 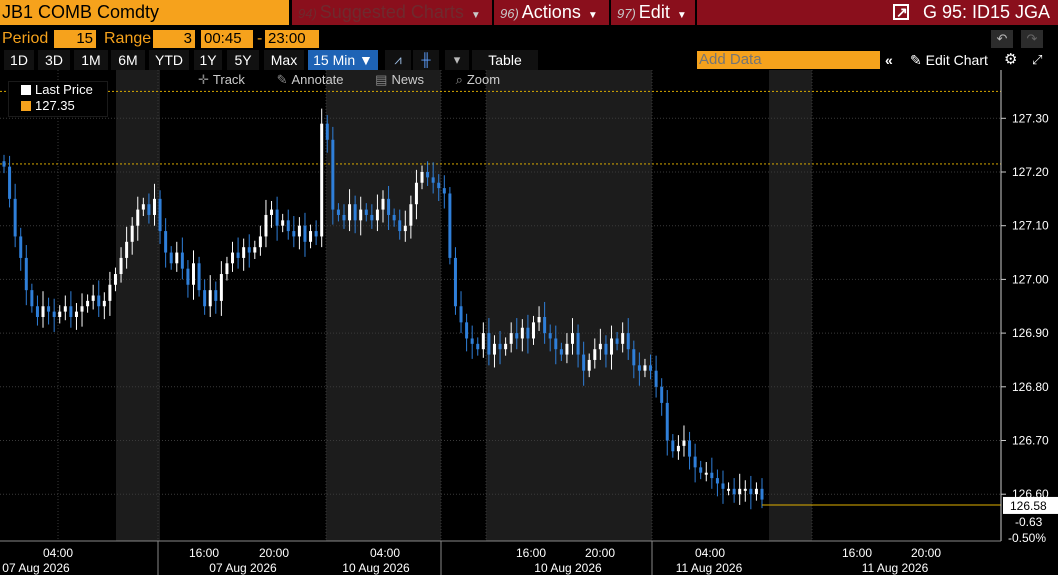 What do you see at coordinates (363, 80) in the screenshot?
I see `chart-tools: ✛ Track ✎ Annotate ▤ News ⌕ Zoom` at bounding box center [363, 80].